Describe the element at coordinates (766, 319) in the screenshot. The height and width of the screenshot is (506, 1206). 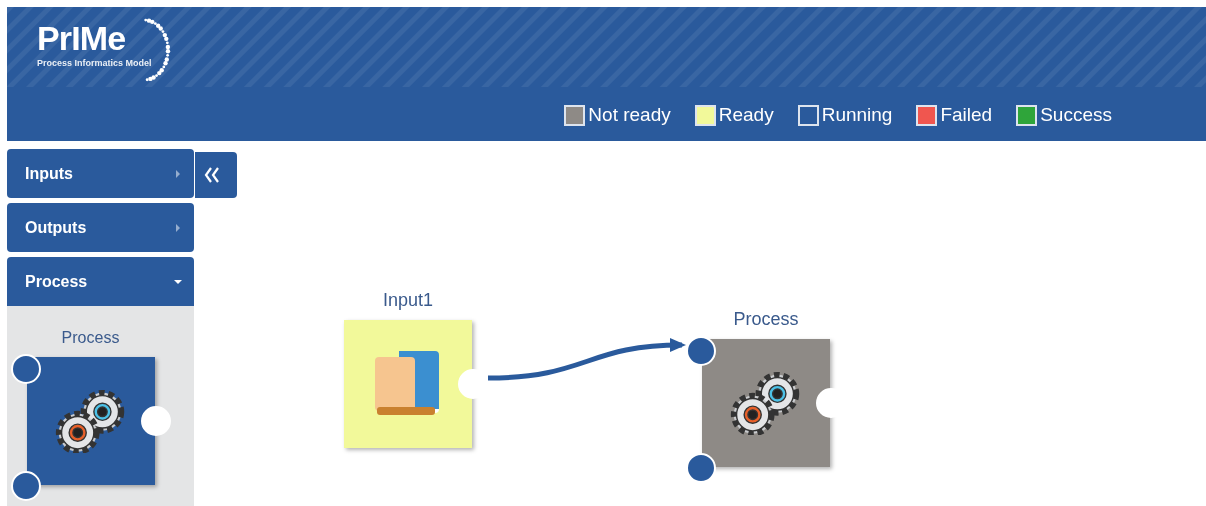
I see `node-label: Process` at that location.